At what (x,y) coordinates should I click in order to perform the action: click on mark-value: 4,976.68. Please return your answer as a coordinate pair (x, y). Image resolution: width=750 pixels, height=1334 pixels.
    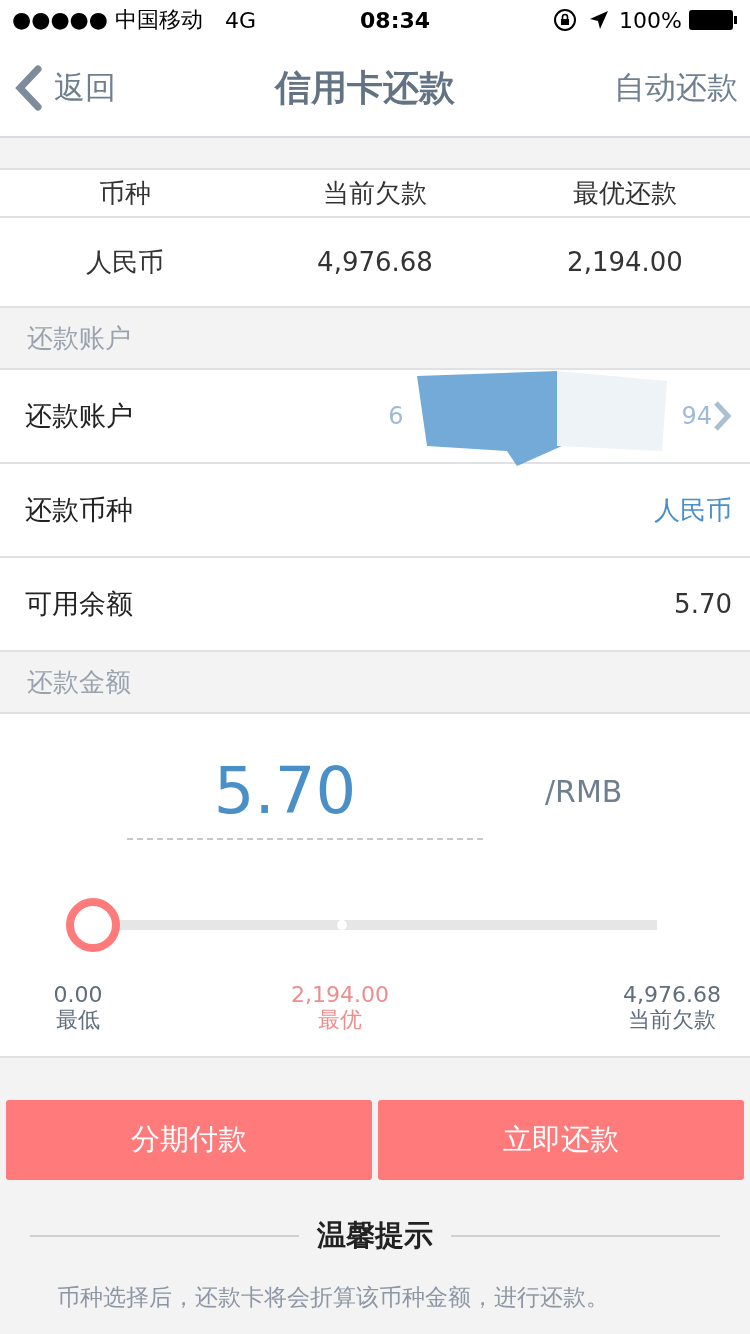
    Looking at the image, I should click on (672, 994).